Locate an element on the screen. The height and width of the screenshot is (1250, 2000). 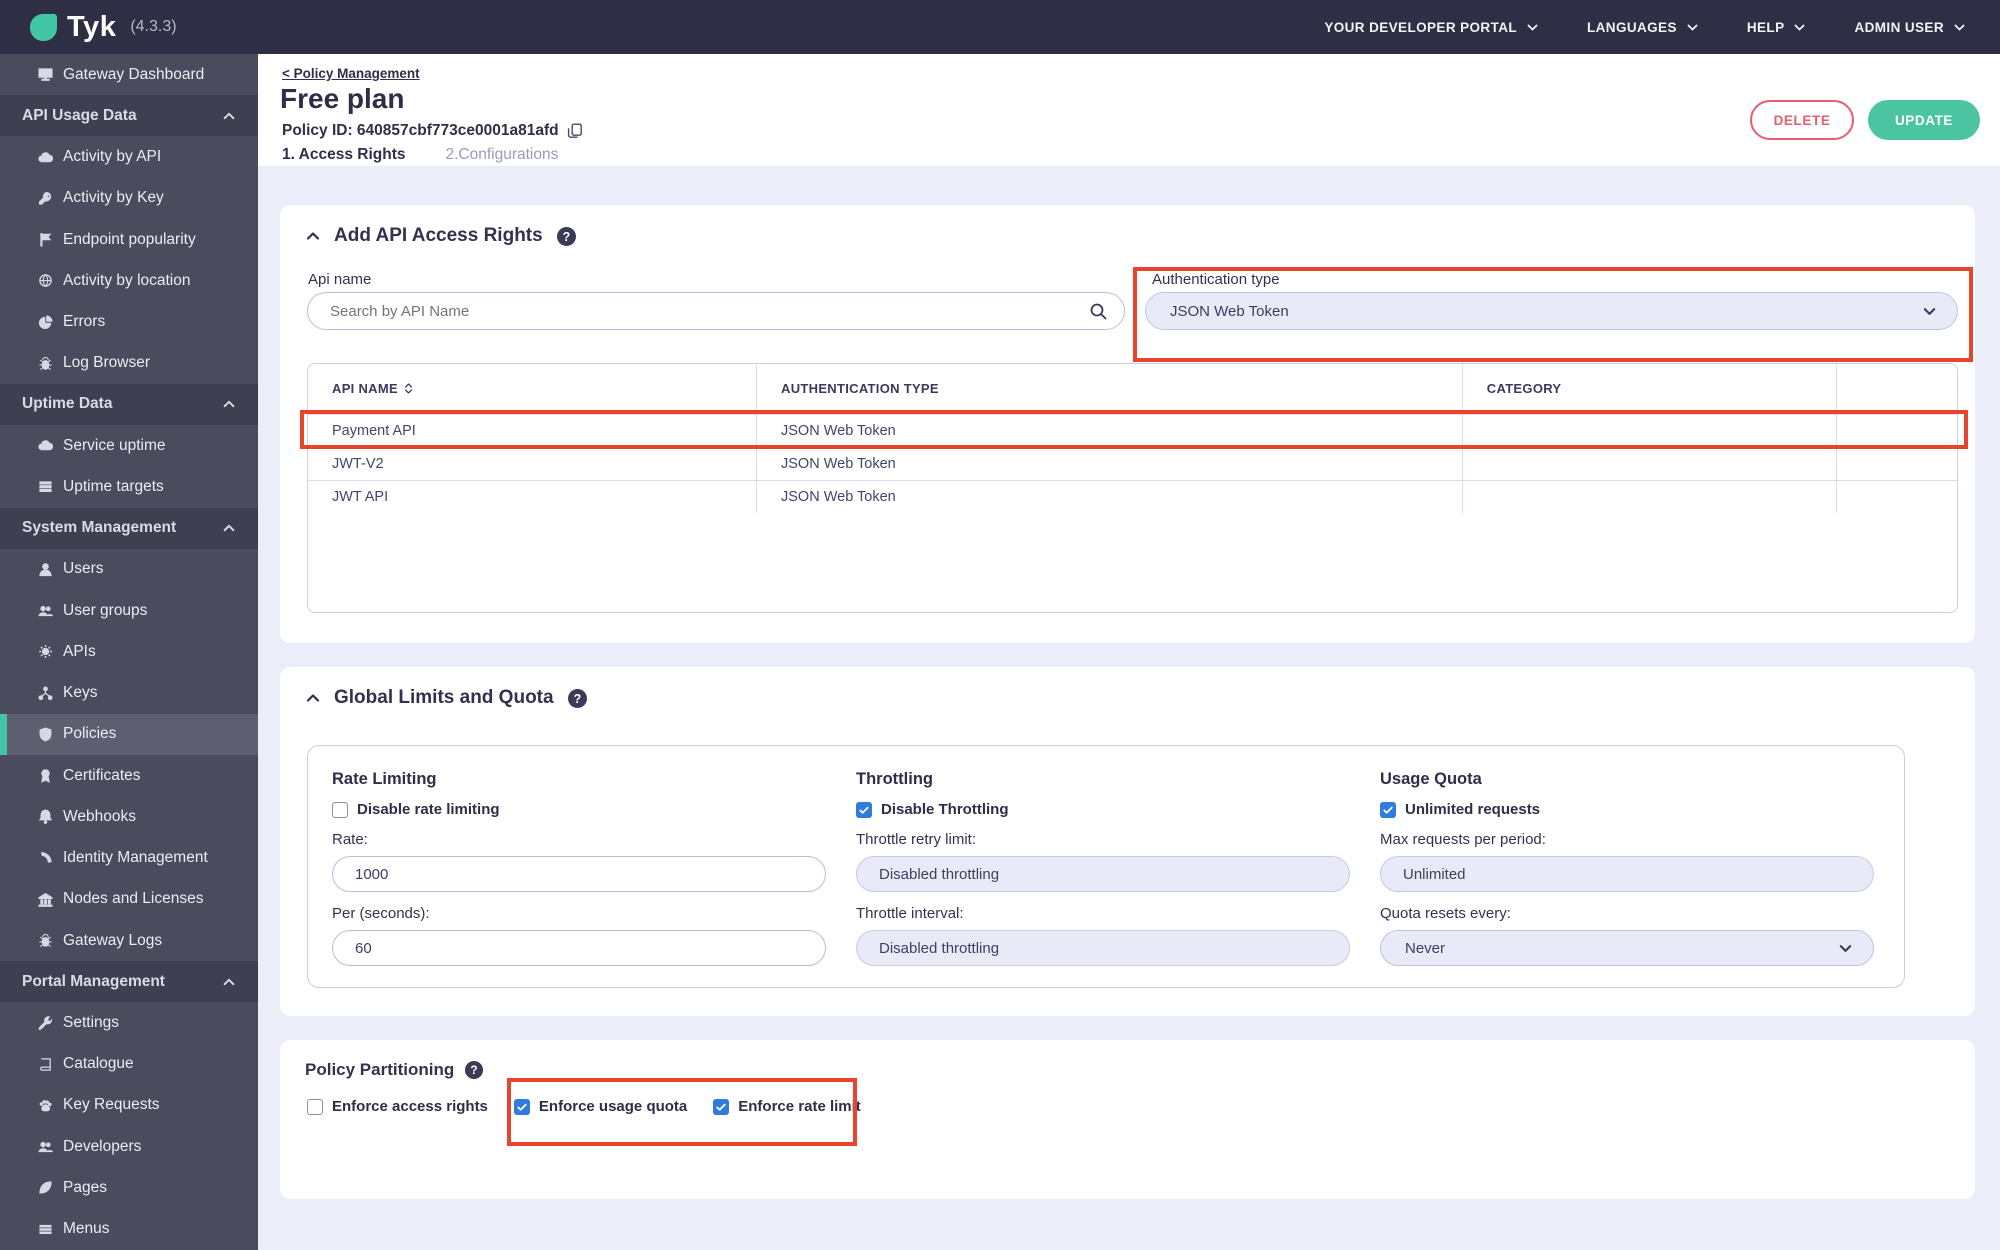
sidebar-item-identity-management: Identity Management is located at coordinates (129, 857).